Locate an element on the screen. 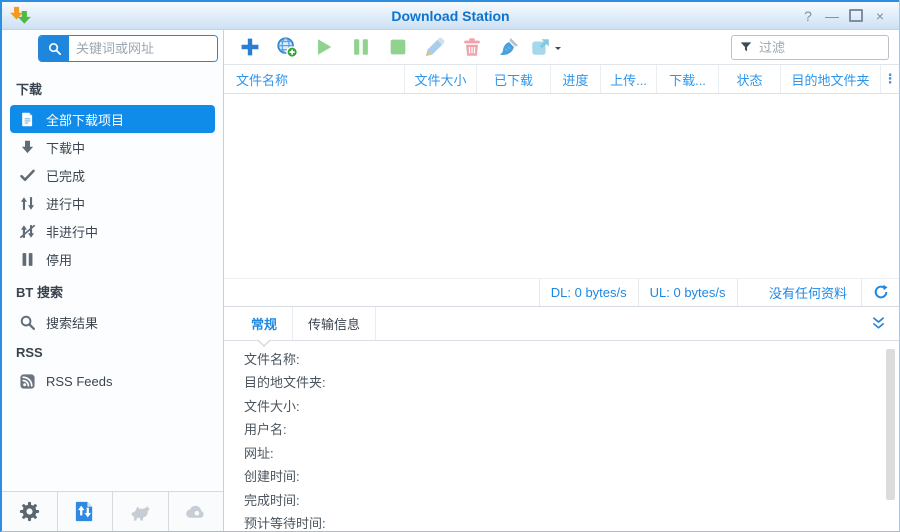  filter-funnel-icon is located at coordinates (746, 47).